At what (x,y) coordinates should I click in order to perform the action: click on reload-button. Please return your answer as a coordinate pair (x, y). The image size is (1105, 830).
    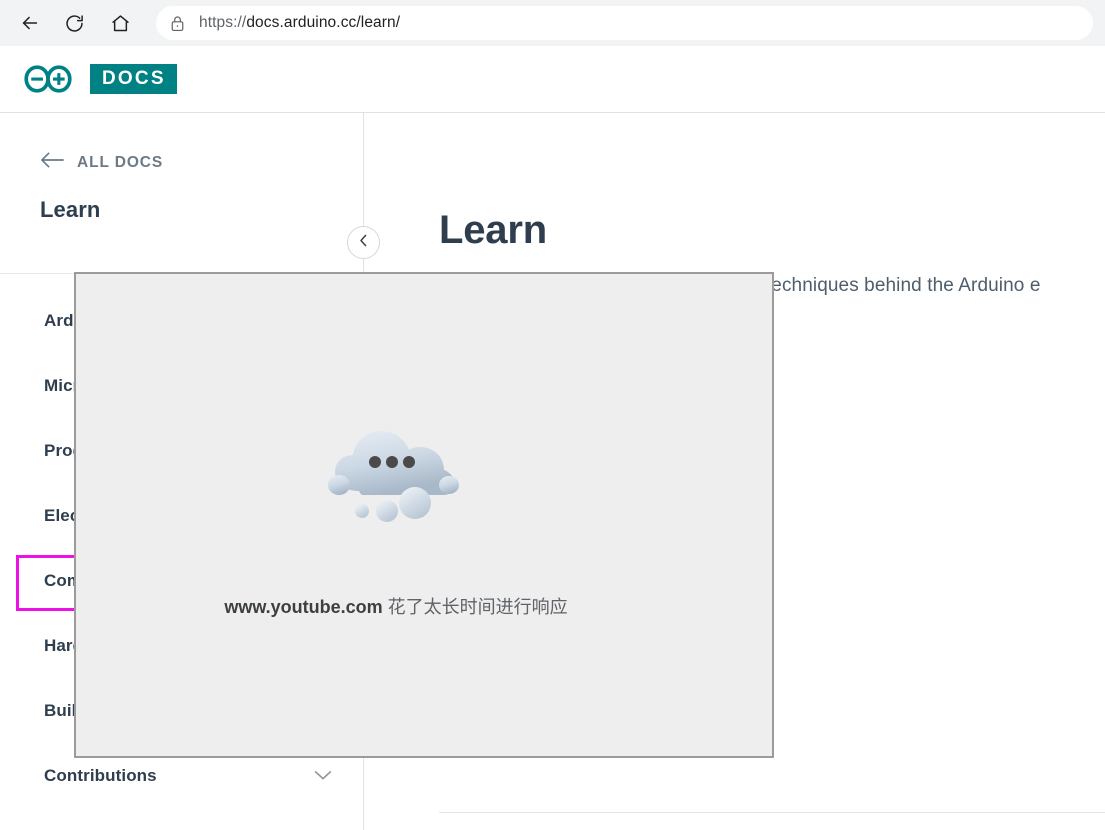
    Looking at the image, I should click on (74, 23).